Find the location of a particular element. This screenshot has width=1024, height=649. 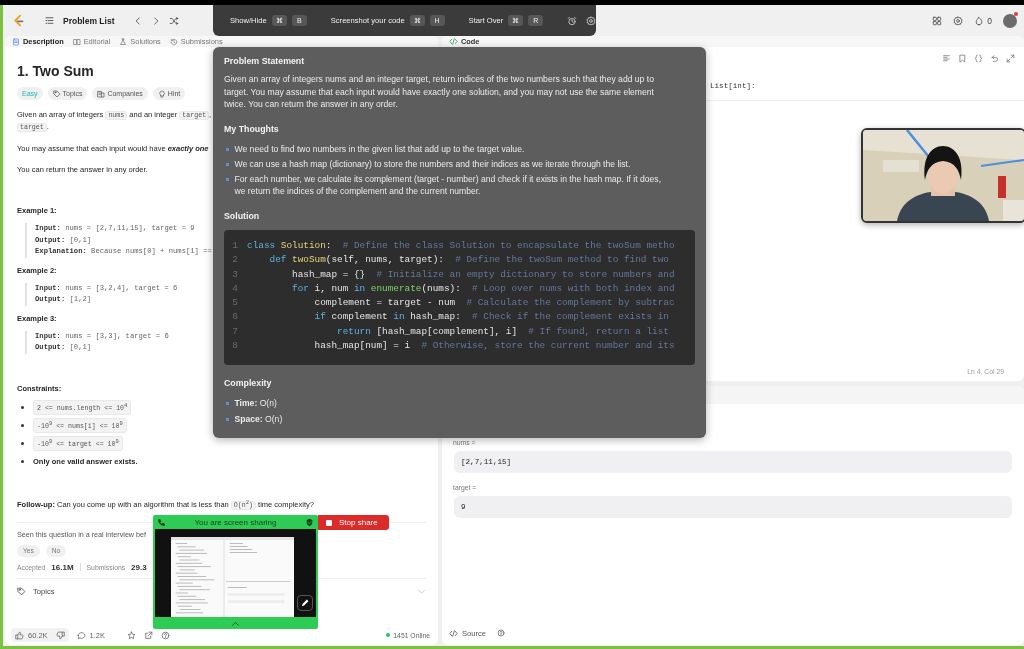

line-number: 1 is located at coordinates (235, 246).